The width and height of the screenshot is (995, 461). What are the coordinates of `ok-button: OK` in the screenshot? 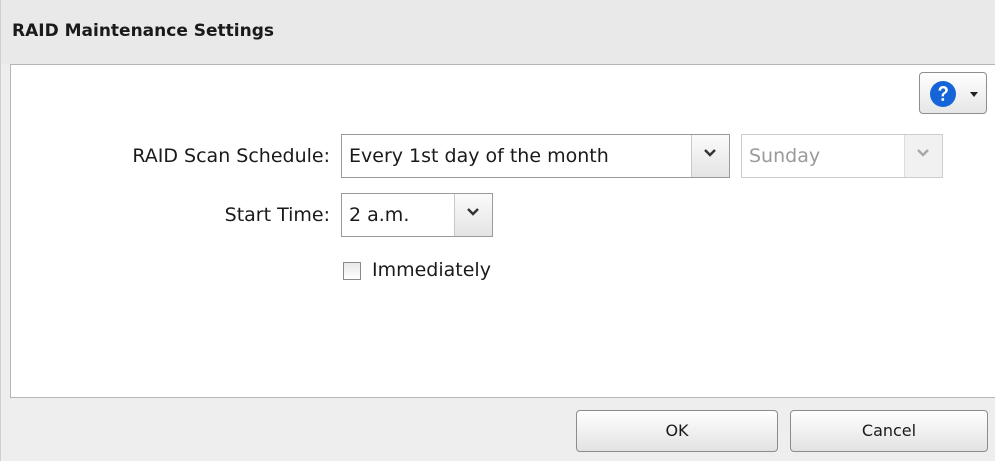 It's located at (677, 431).